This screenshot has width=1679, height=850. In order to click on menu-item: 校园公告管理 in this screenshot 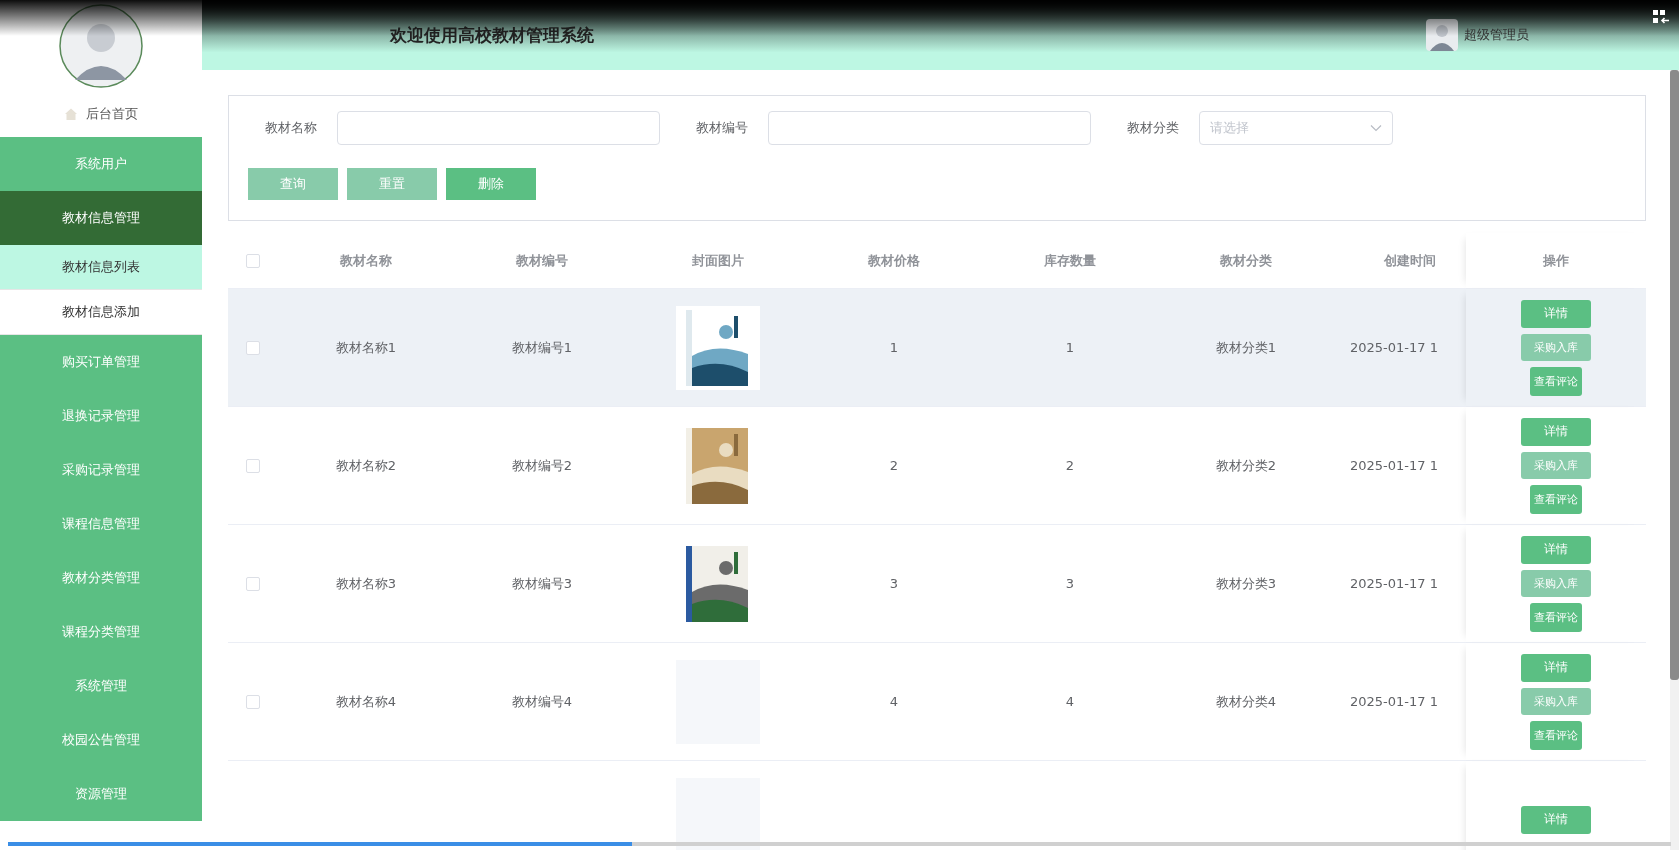, I will do `click(101, 740)`.